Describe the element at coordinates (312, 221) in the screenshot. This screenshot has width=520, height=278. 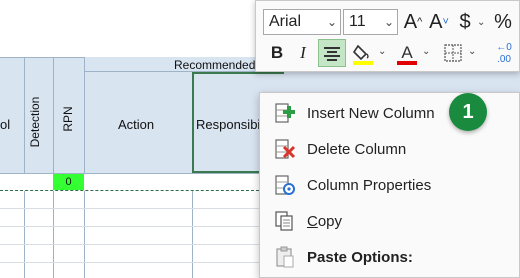
I see `copy-accelerator: C` at that location.